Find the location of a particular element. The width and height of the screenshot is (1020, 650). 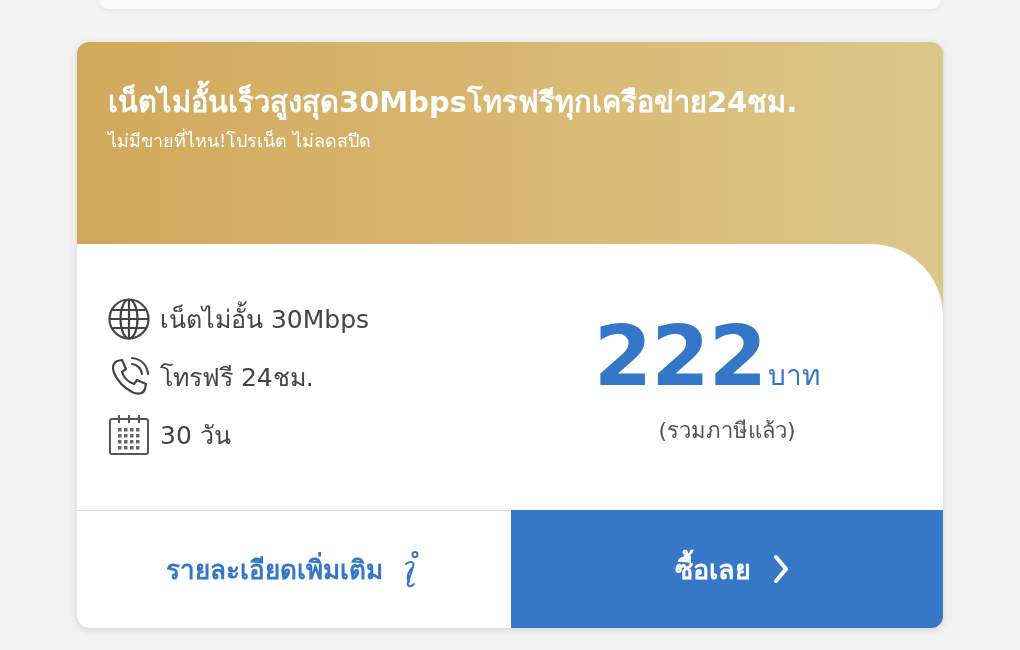

price-amount: 222 is located at coordinates (680, 355).